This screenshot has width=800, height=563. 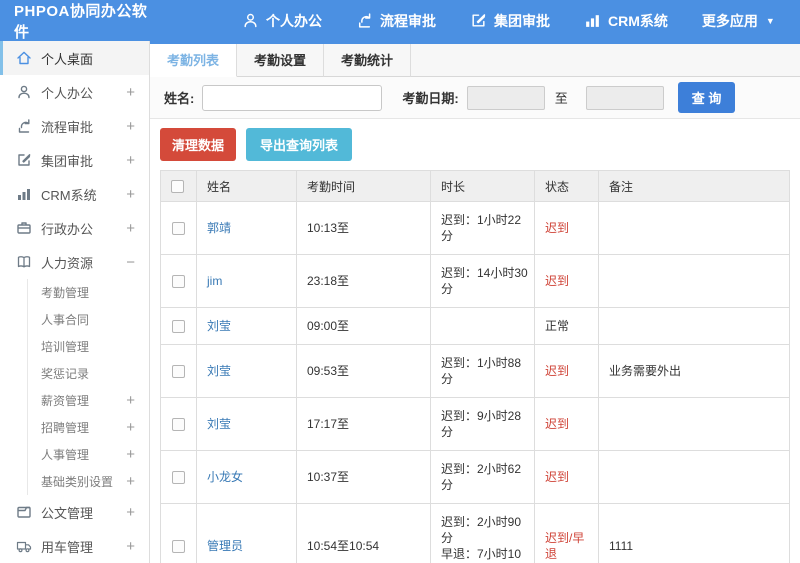 I want to click on checkbox-cell, so click(x=178, y=371).